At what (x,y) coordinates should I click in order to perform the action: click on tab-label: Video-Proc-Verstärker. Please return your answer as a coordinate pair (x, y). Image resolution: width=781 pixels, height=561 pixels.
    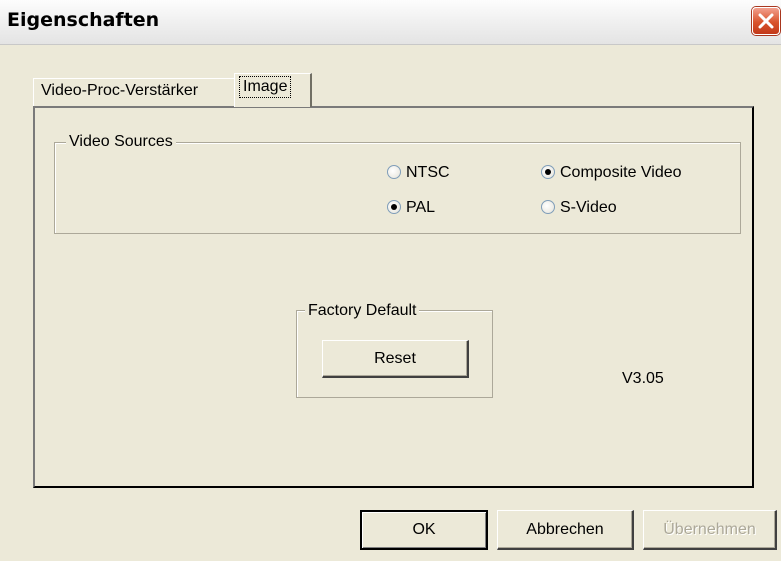
    Looking at the image, I should click on (120, 90).